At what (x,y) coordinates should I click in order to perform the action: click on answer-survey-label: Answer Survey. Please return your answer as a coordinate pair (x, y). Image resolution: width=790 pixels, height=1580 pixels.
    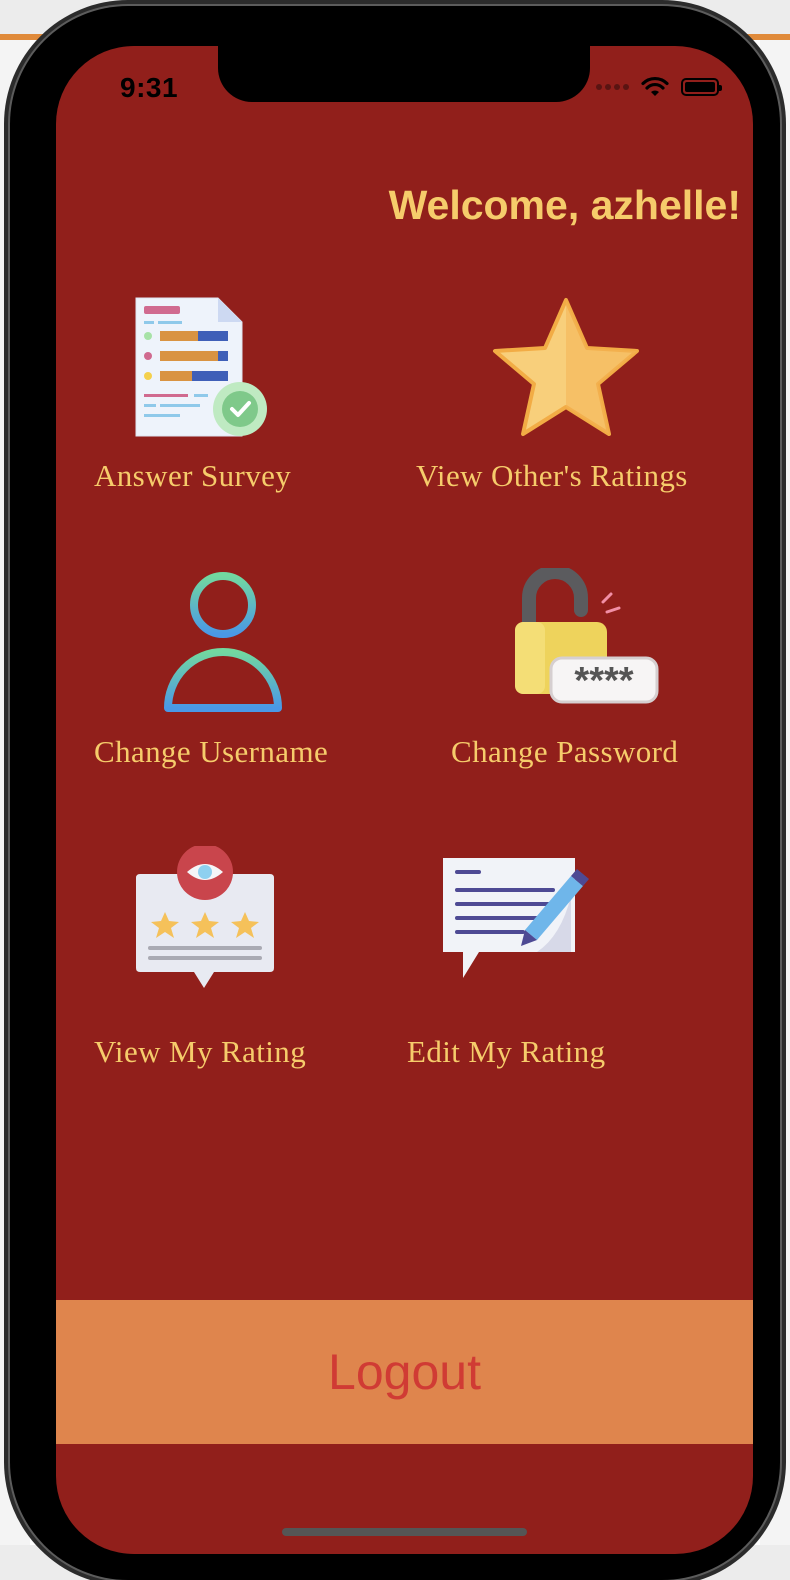
    Looking at the image, I should click on (193, 475).